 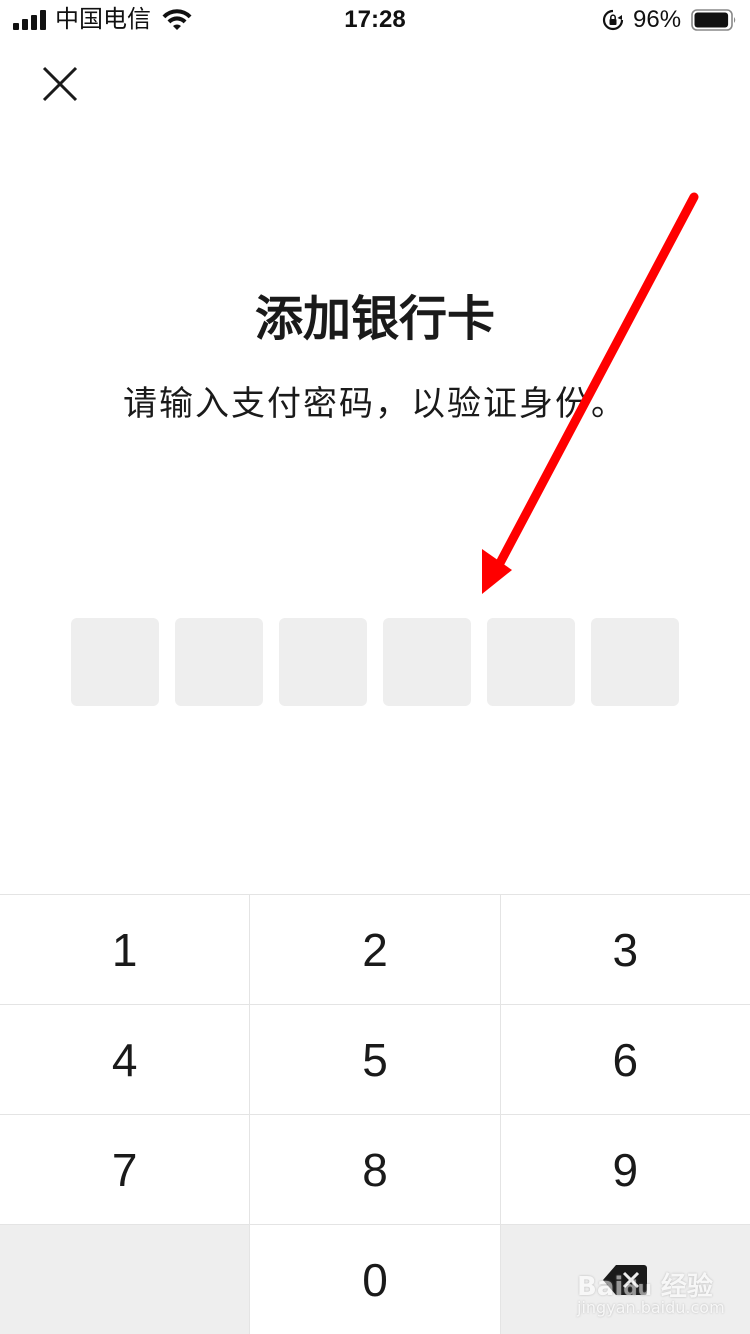 I want to click on key-6: 6, so click(x=625, y=1060).